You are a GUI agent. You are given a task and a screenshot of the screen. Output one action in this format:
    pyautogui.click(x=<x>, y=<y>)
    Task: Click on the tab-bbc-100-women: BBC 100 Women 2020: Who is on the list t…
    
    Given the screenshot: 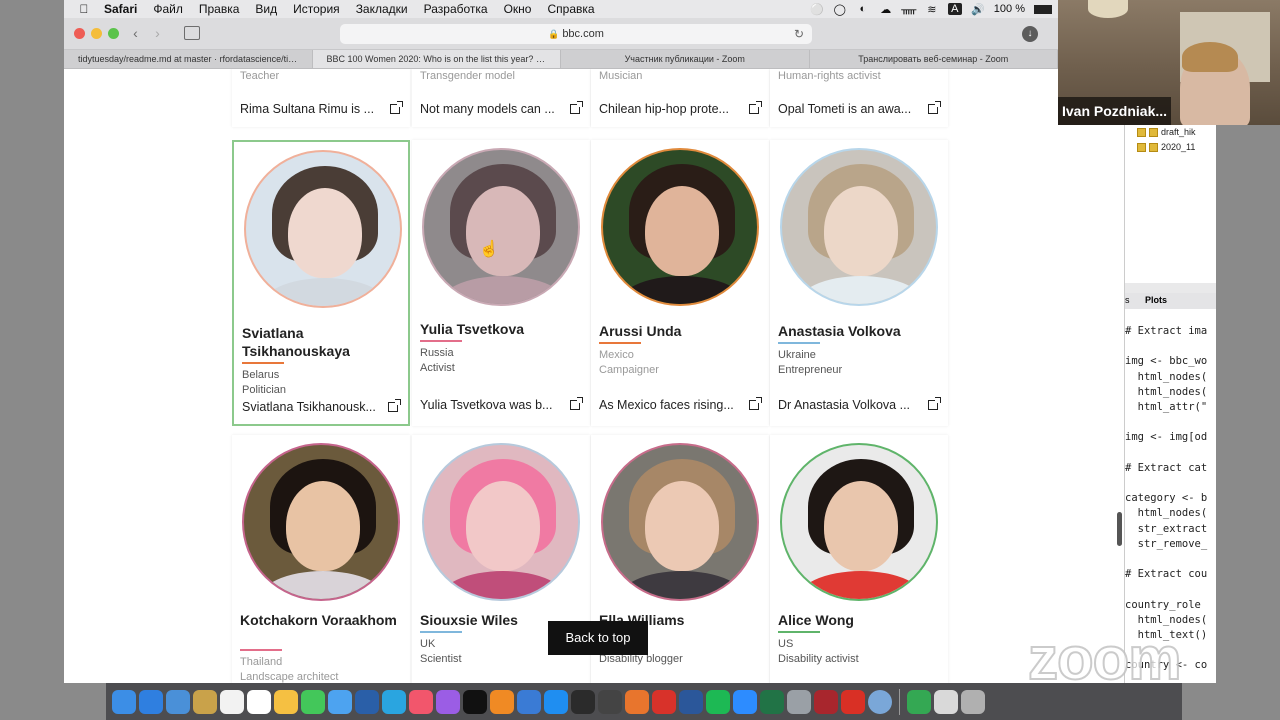 What is the action you would take?
    pyautogui.click(x=436, y=59)
    